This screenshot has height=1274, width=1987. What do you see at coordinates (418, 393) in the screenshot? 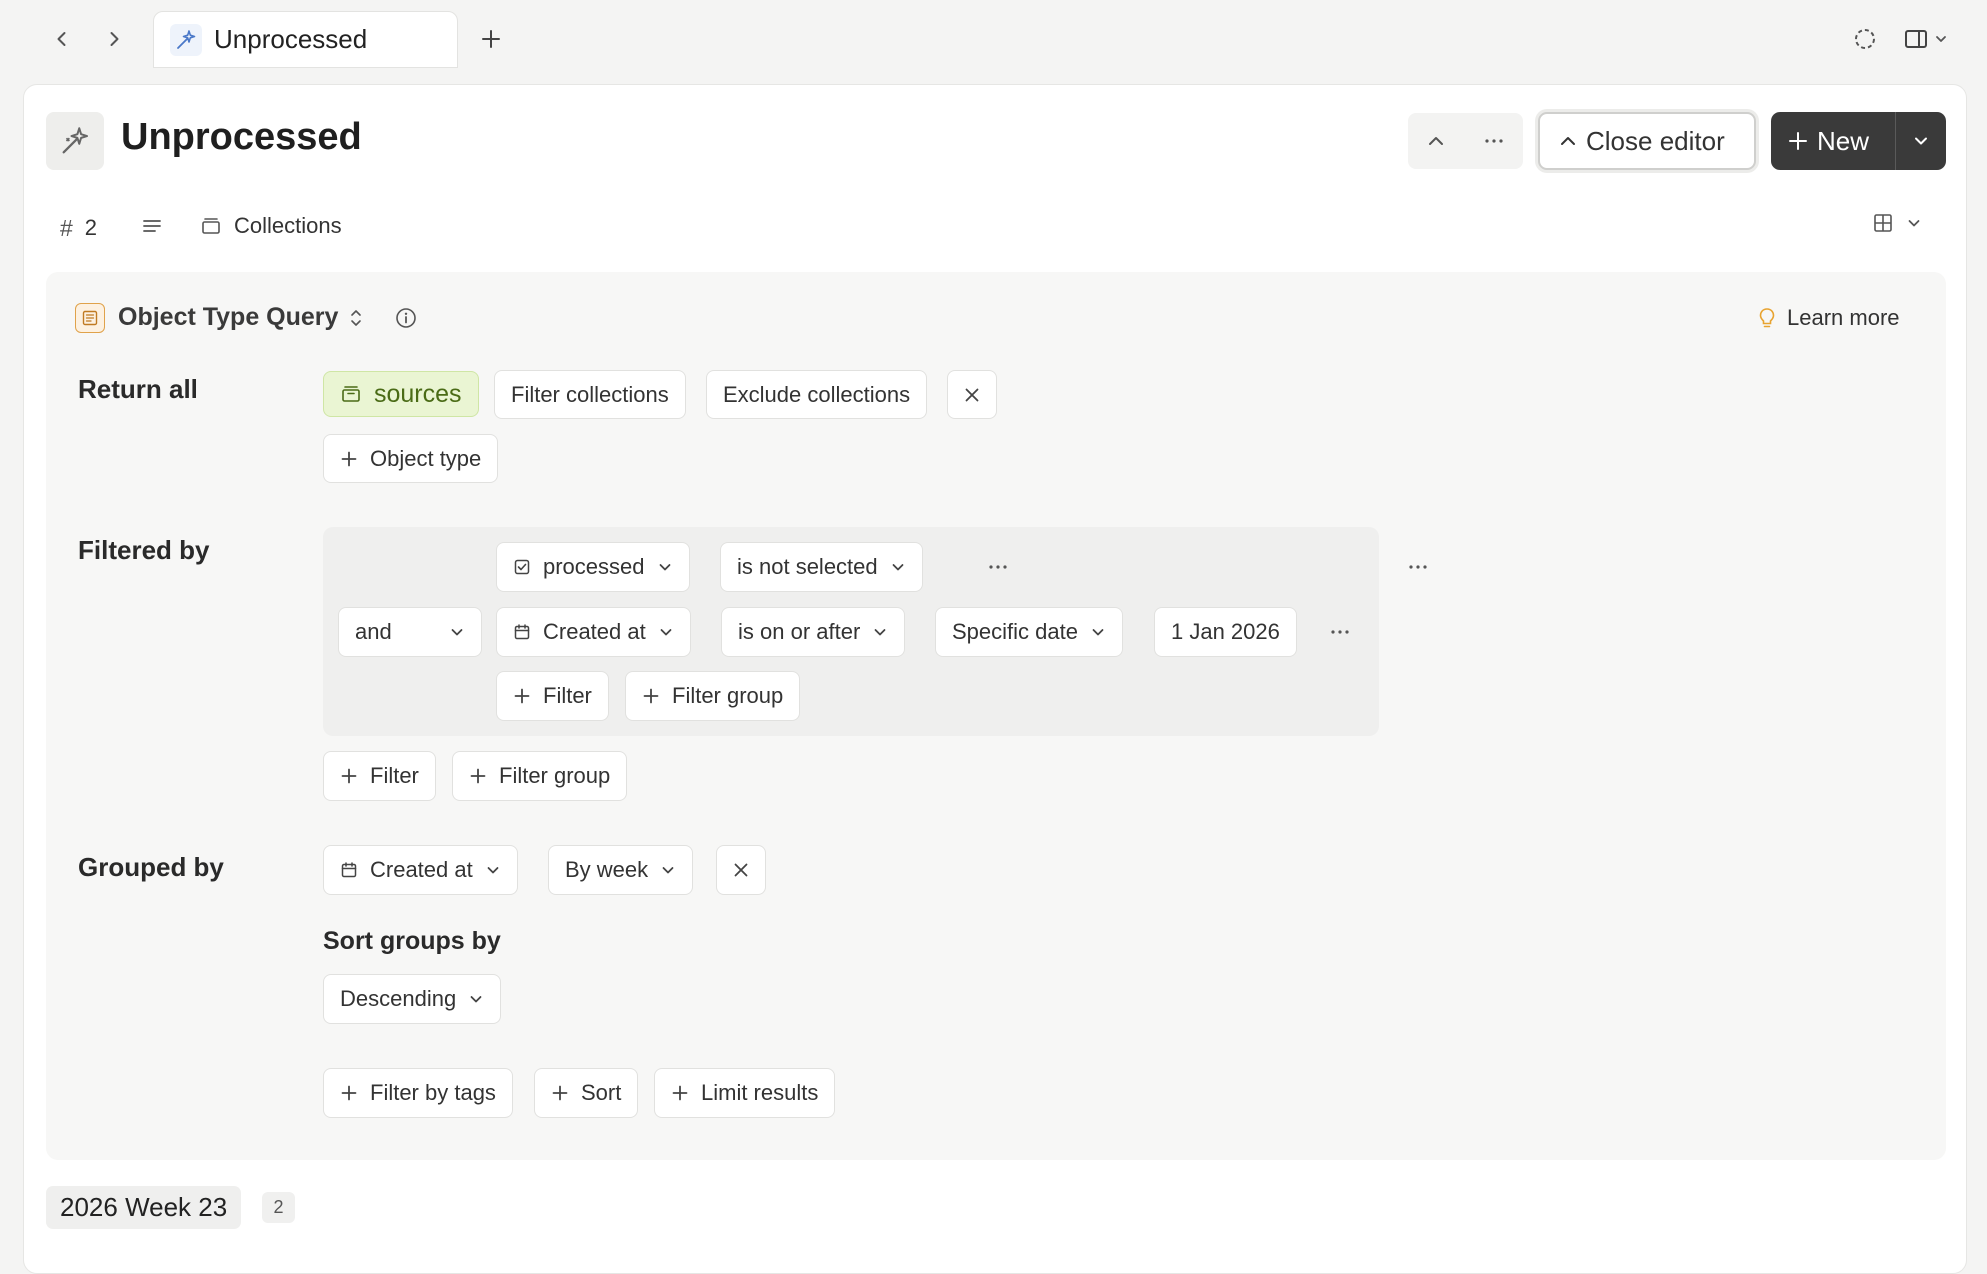
I see `source-collection-label: sources` at bounding box center [418, 393].